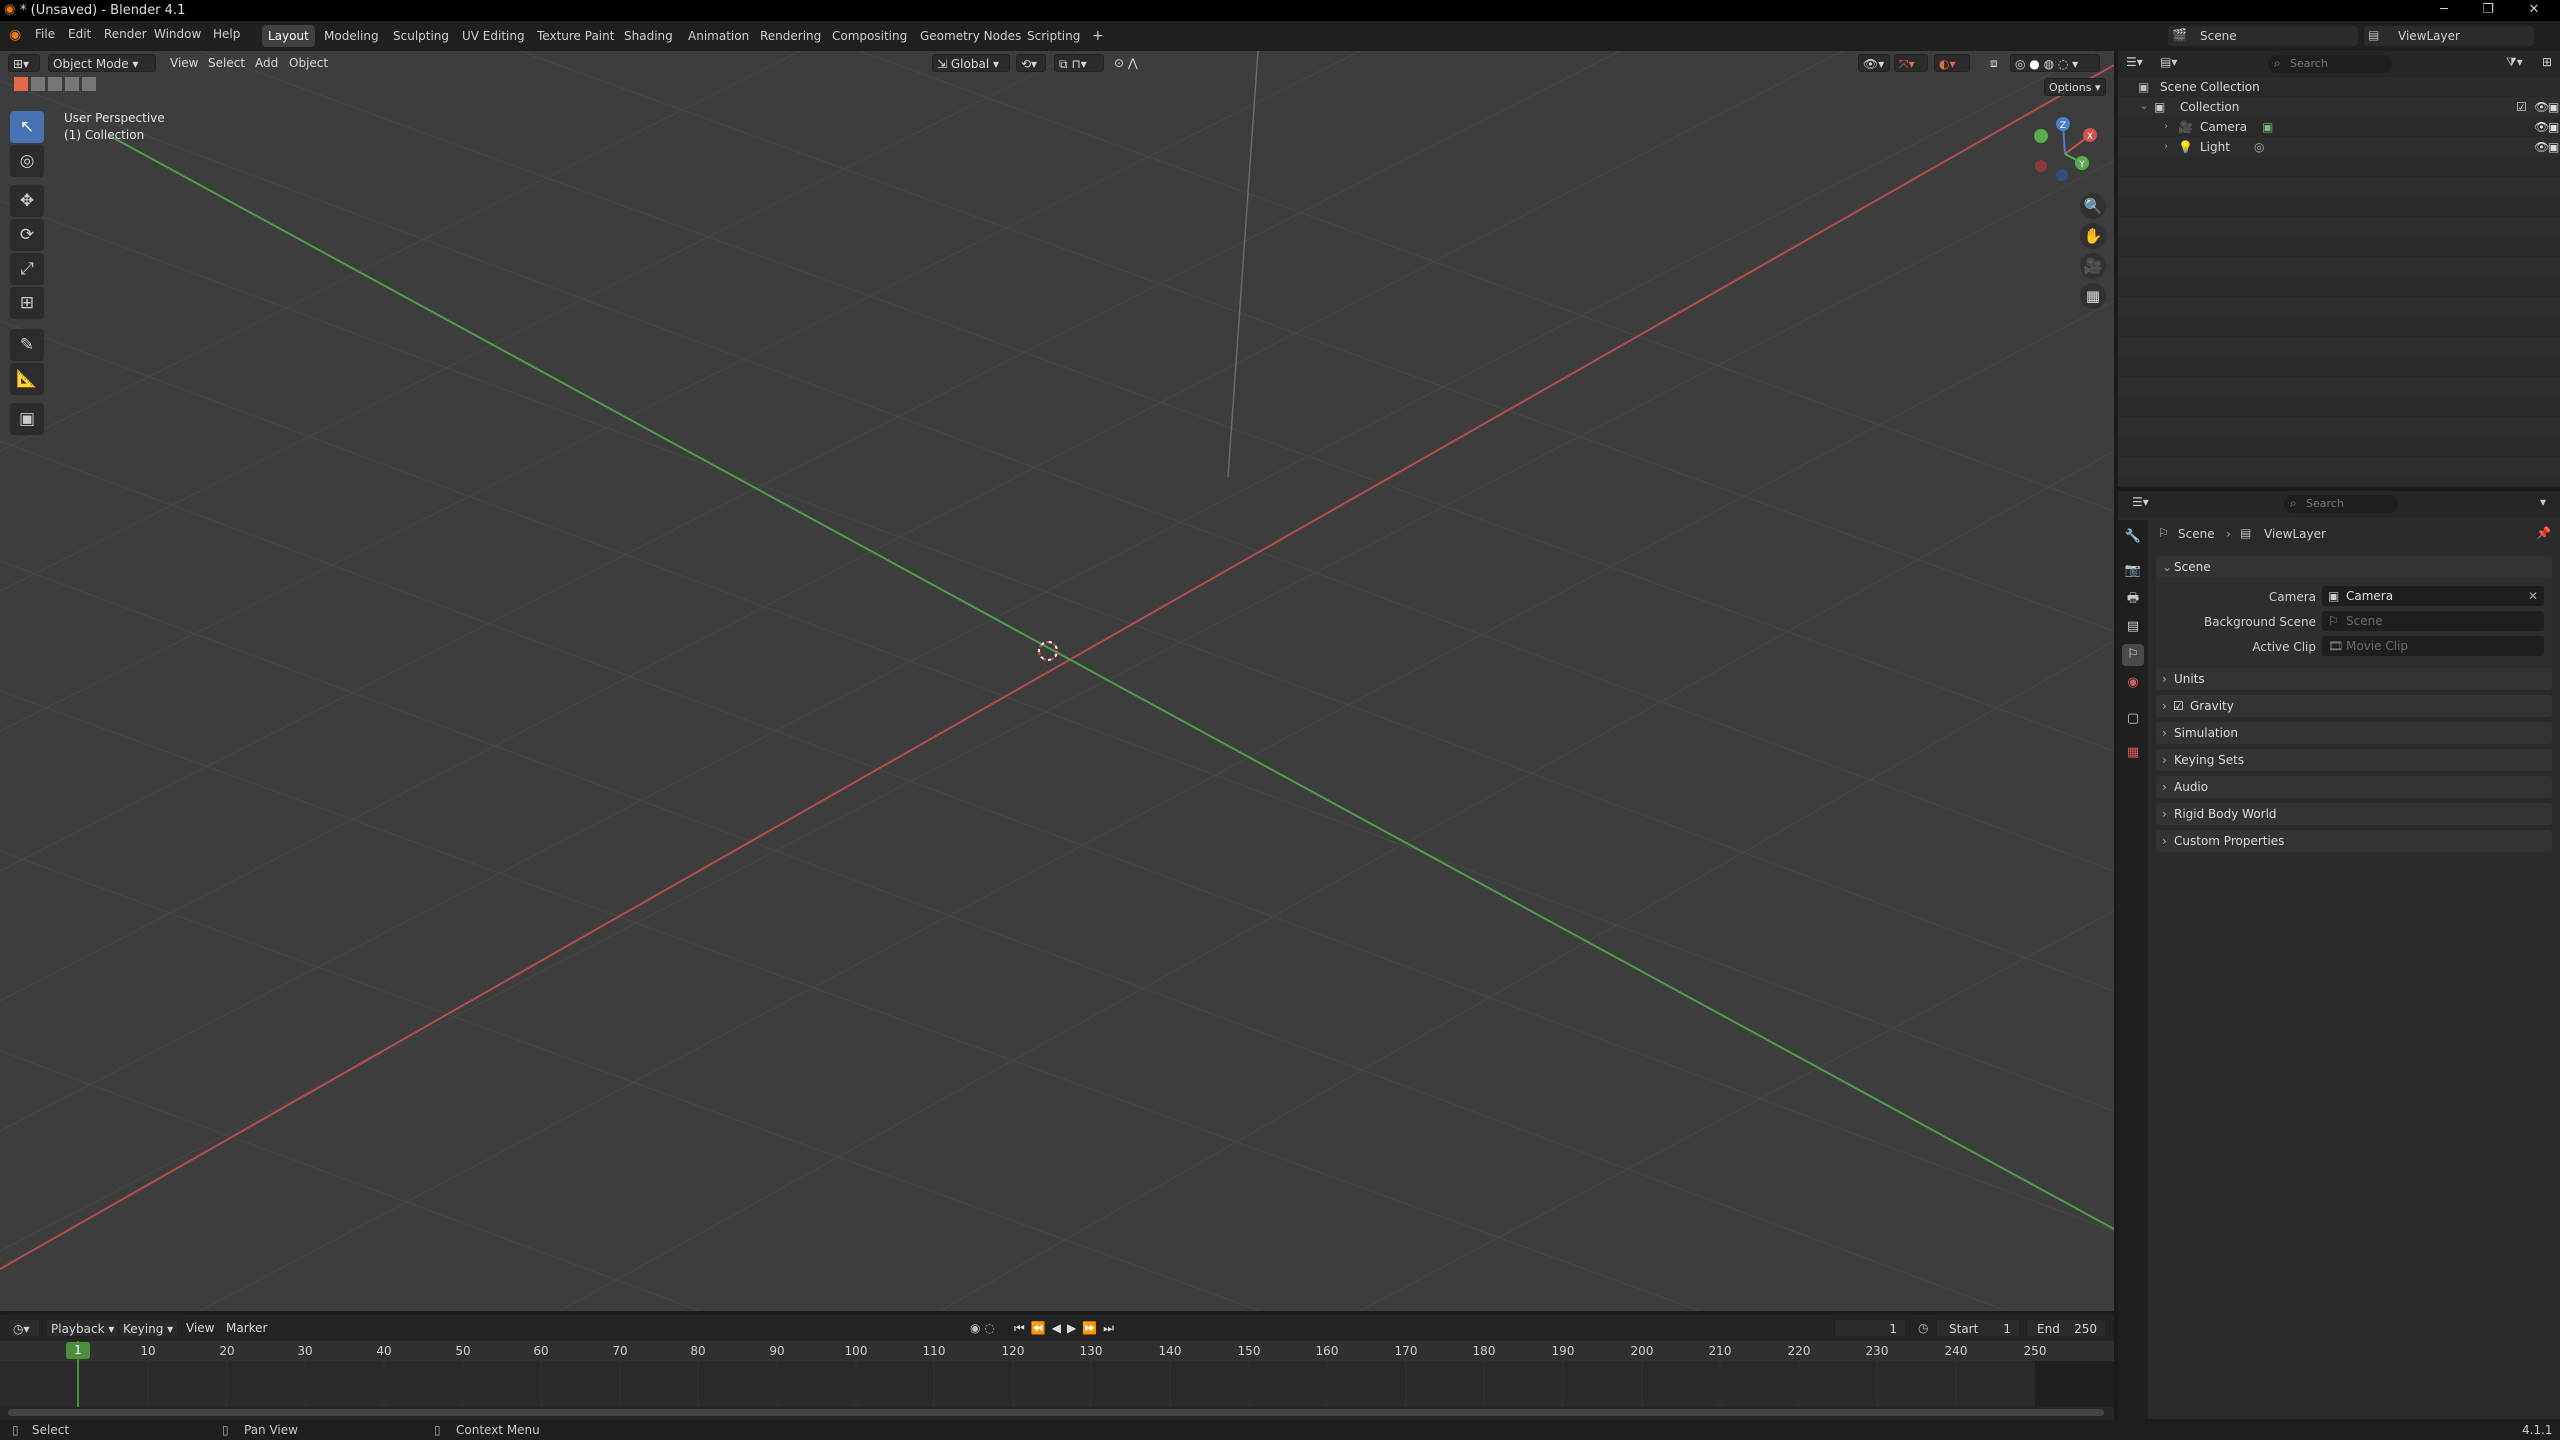  What do you see at coordinates (2339, 127) in the screenshot?
I see `outliner-item-camera: › 🎥 Camera ▣ 👁 ▣` at bounding box center [2339, 127].